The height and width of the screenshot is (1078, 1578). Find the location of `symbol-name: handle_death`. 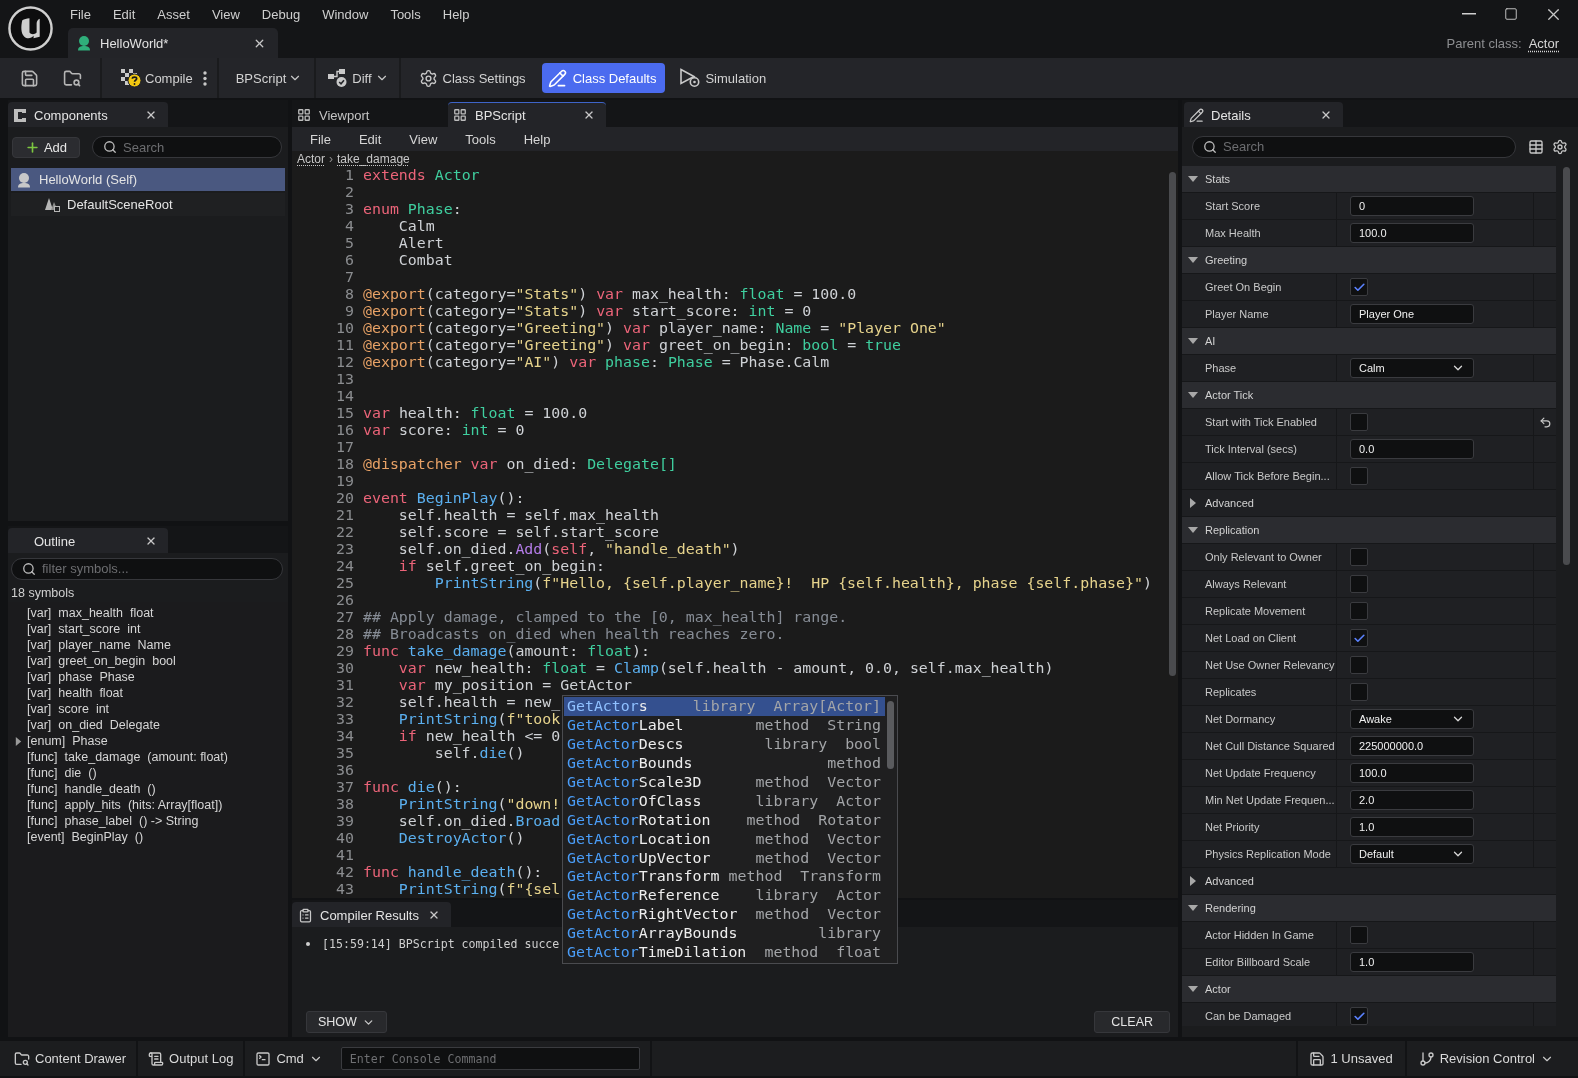

symbol-name: handle_death is located at coordinates (102, 789).